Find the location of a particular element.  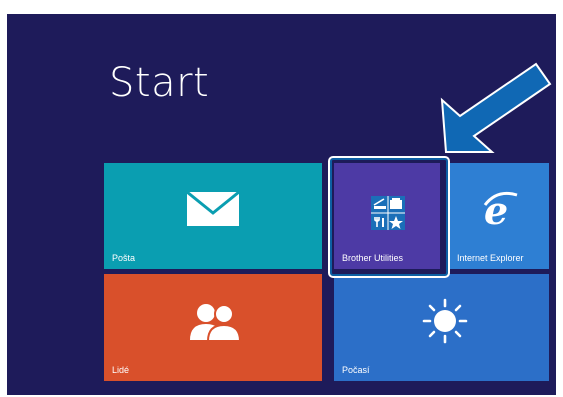

tile-label: Internet Explorer is located at coordinates (490, 258).